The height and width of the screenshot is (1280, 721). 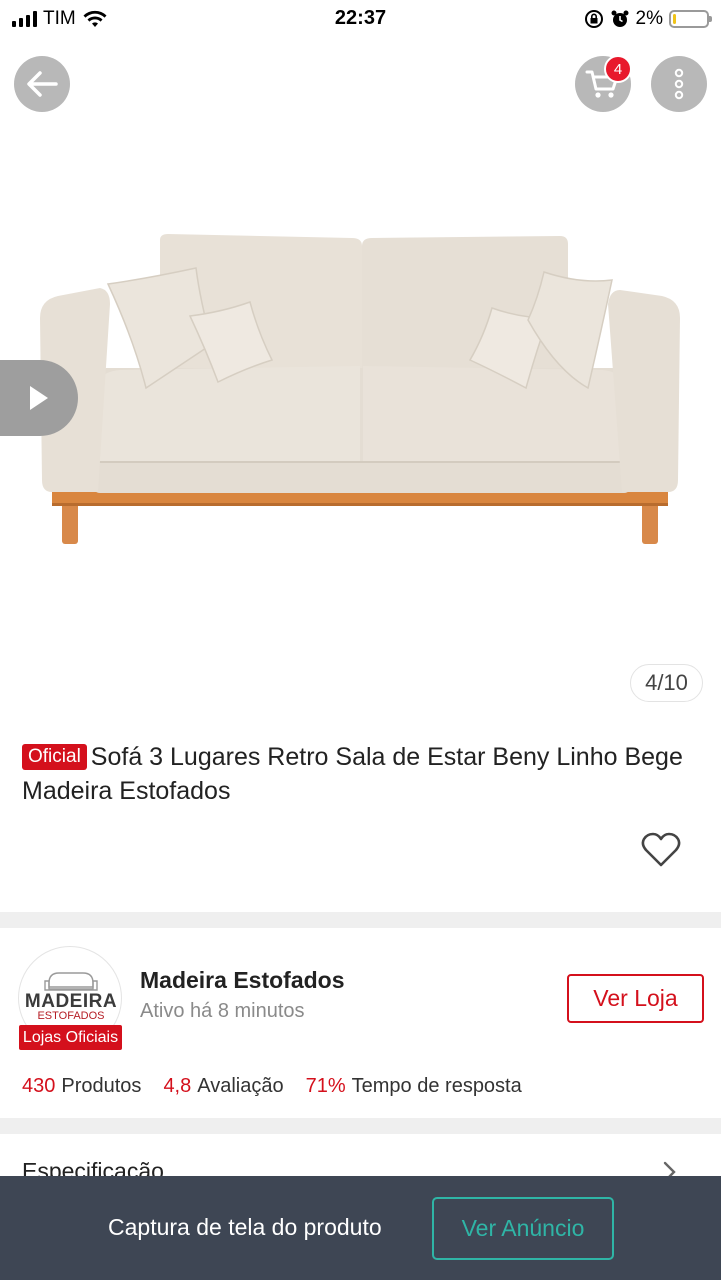 I want to click on official-badge: Oficial, so click(x=54, y=757).